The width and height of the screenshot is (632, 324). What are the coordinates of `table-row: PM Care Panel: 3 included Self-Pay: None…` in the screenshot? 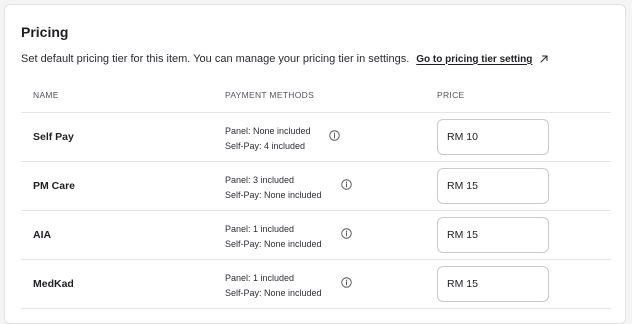 It's located at (316, 186).